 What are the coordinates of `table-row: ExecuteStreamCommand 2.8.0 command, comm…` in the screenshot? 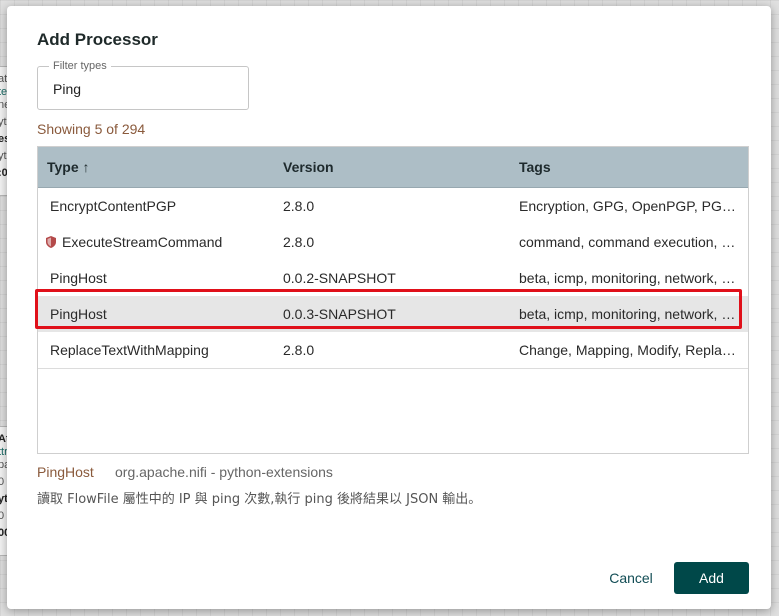 It's located at (393, 242).